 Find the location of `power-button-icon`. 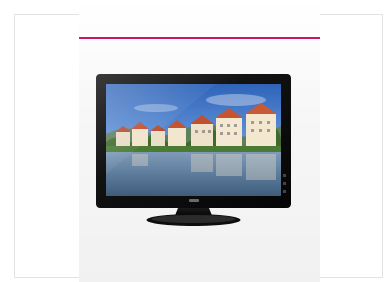

power-button-icon is located at coordinates (284, 175).